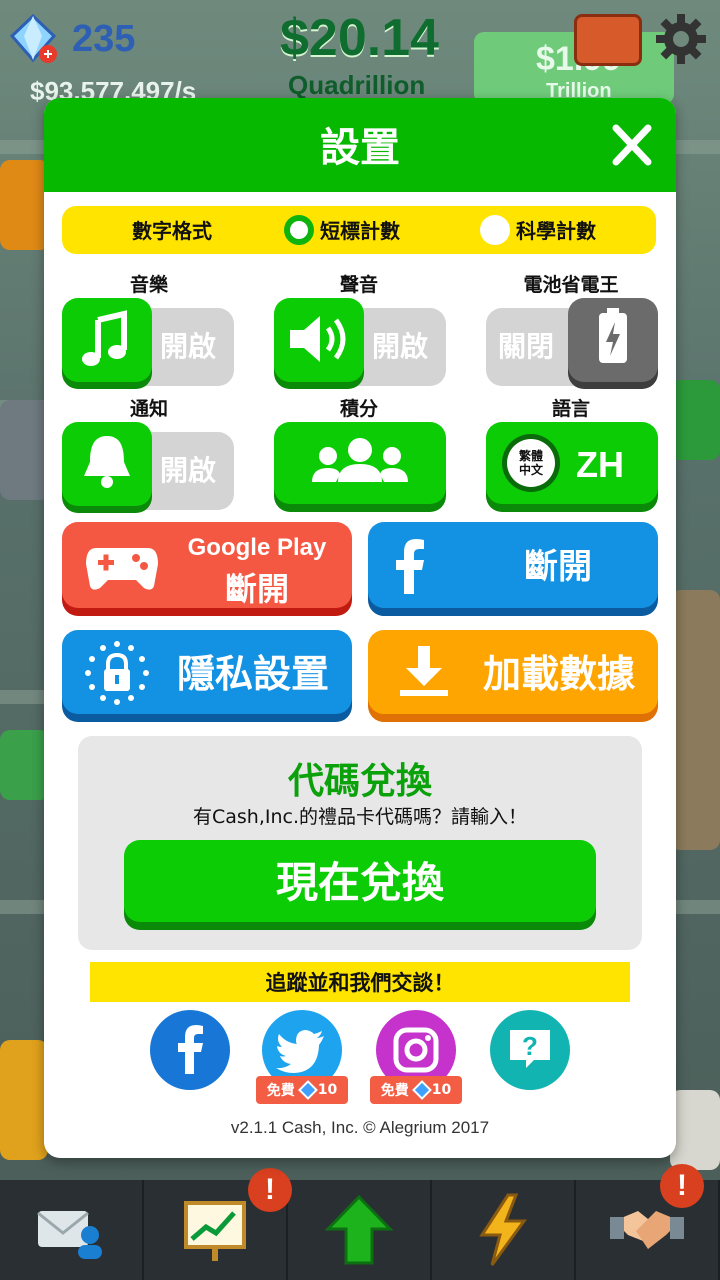 The image size is (720, 1280). I want to click on leaderboard-label: 積分, so click(358, 409).